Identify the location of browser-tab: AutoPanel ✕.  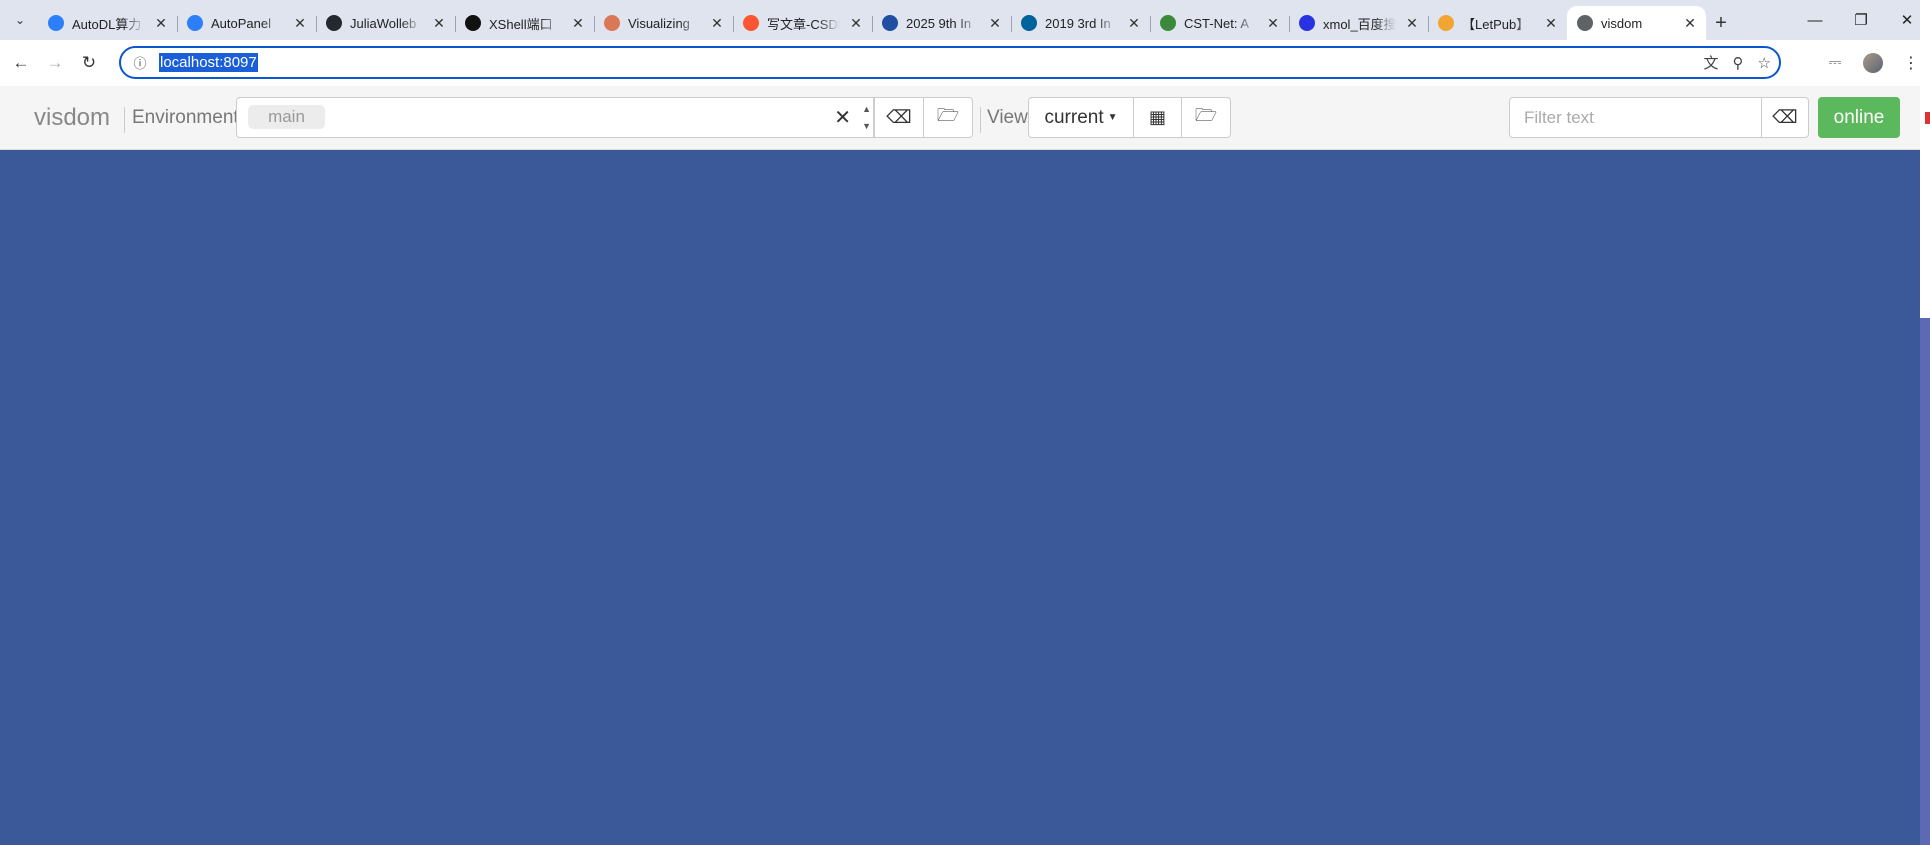
(246, 23).